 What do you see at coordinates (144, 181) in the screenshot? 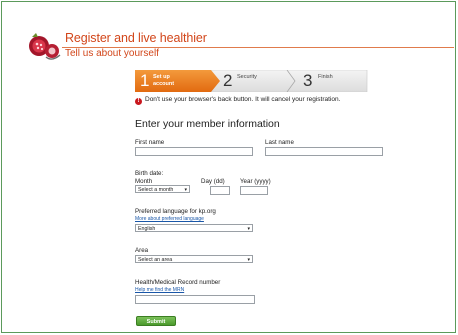
I see `month-label: Month` at bounding box center [144, 181].